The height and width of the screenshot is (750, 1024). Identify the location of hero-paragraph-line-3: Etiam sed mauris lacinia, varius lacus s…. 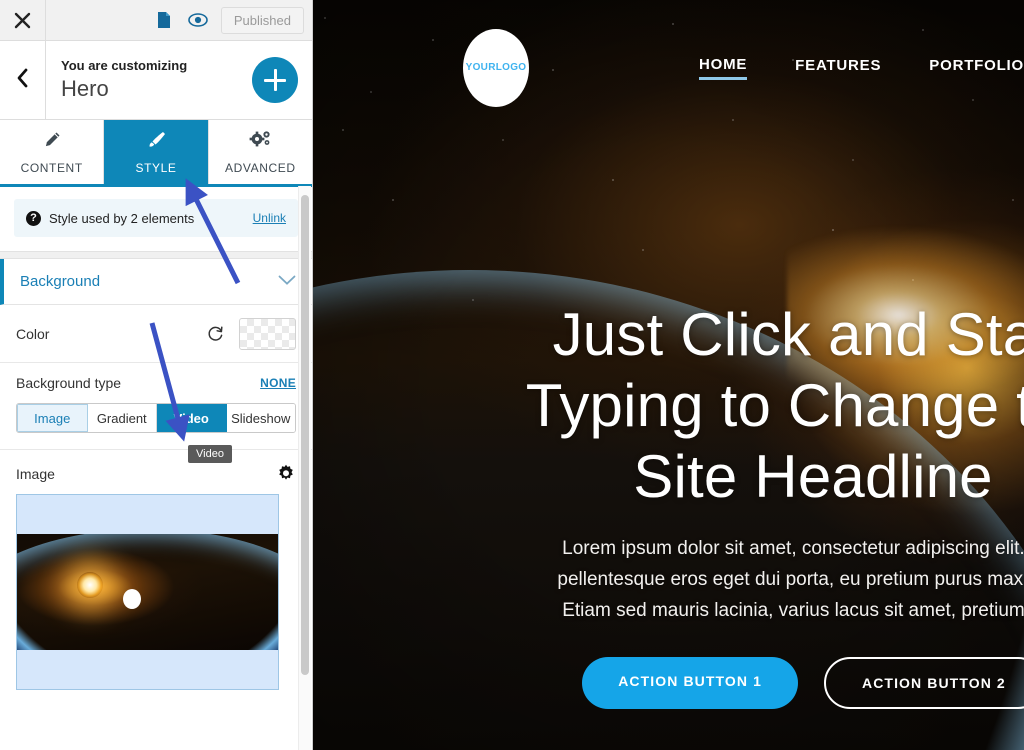
(793, 610).